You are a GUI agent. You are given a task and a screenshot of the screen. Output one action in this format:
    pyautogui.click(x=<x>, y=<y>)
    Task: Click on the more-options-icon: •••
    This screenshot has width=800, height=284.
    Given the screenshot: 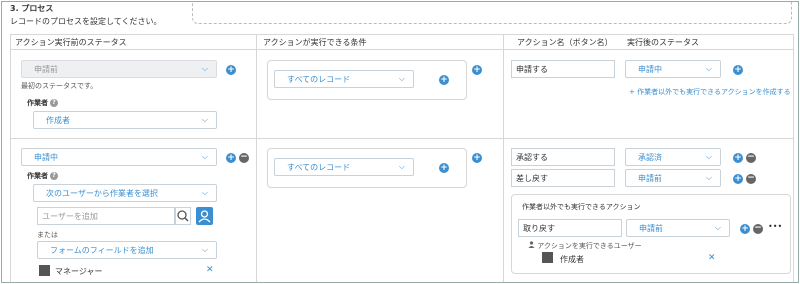 What is the action you would take?
    pyautogui.click(x=775, y=226)
    